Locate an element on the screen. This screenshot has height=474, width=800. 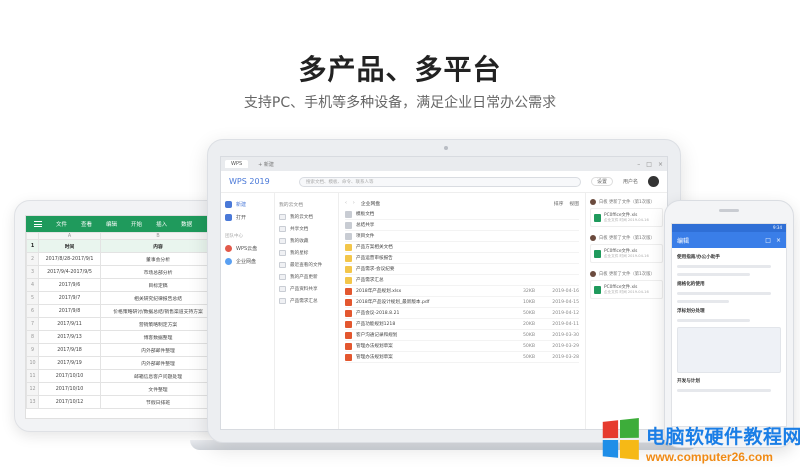
file-row: 2018年产品规划.xlsx 32KB 2019-04-16 is located at coordinates (462, 291).